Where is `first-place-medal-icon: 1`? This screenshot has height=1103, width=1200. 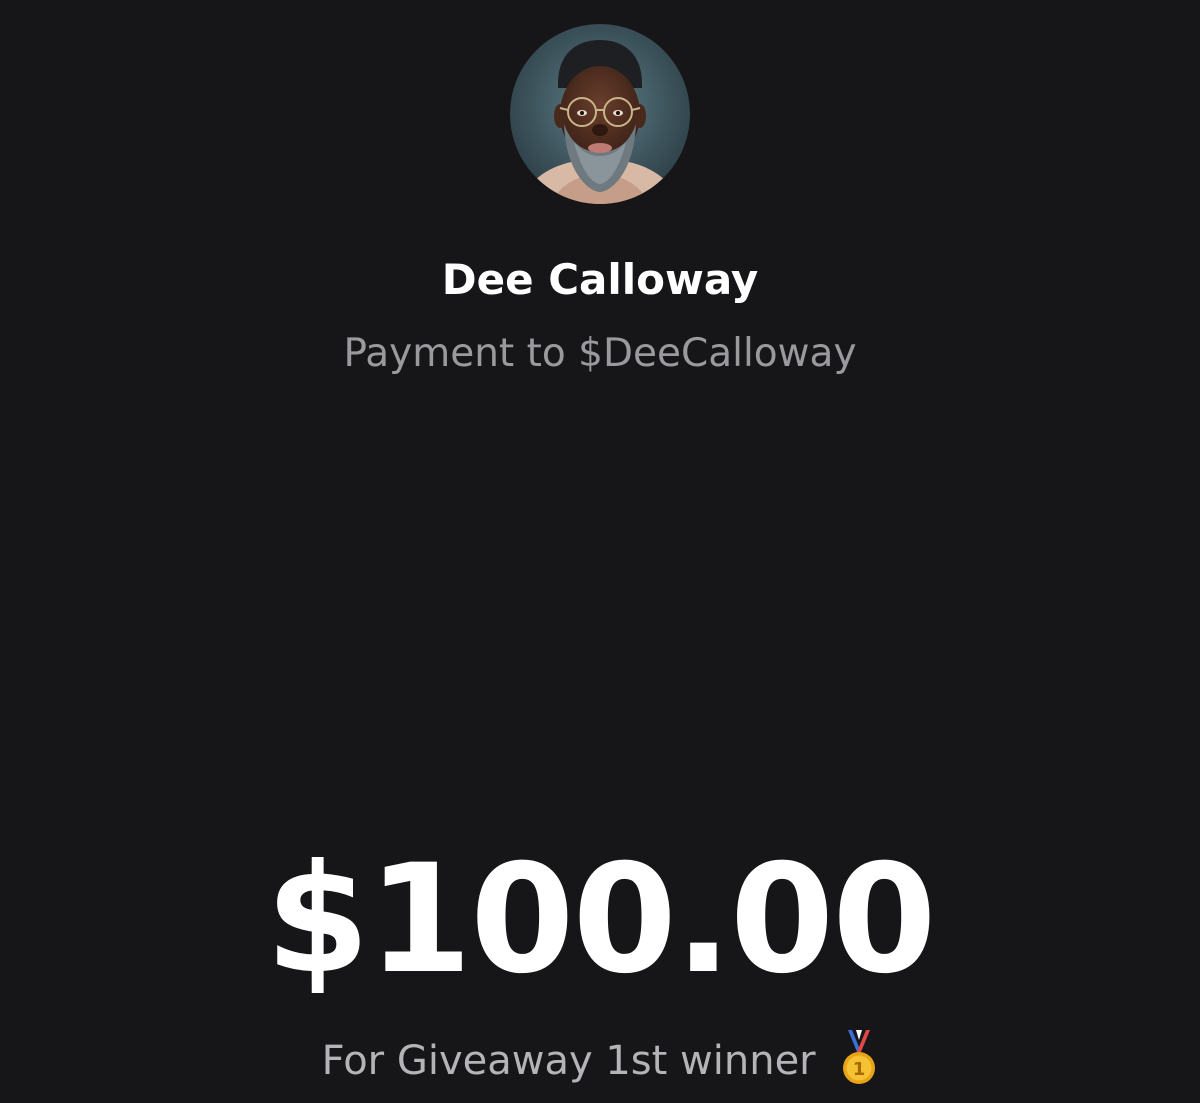
first-place-medal-icon: 1 is located at coordinates (859, 1058).